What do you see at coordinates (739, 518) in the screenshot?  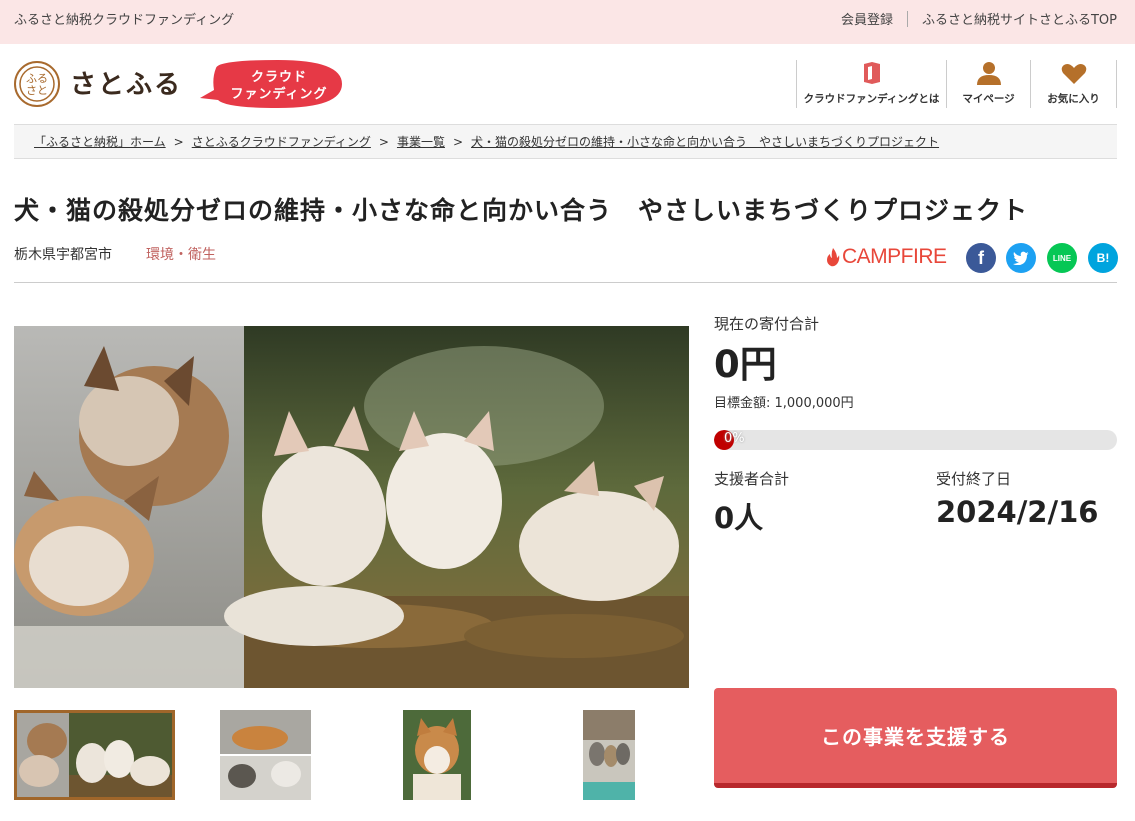 I see `supporters-count: 0人` at bounding box center [739, 518].